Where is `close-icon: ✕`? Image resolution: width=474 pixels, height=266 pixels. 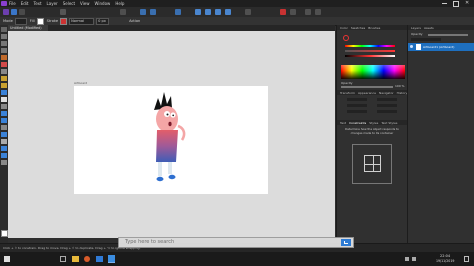
close-icon: ✕ is located at coordinates (467, 3).